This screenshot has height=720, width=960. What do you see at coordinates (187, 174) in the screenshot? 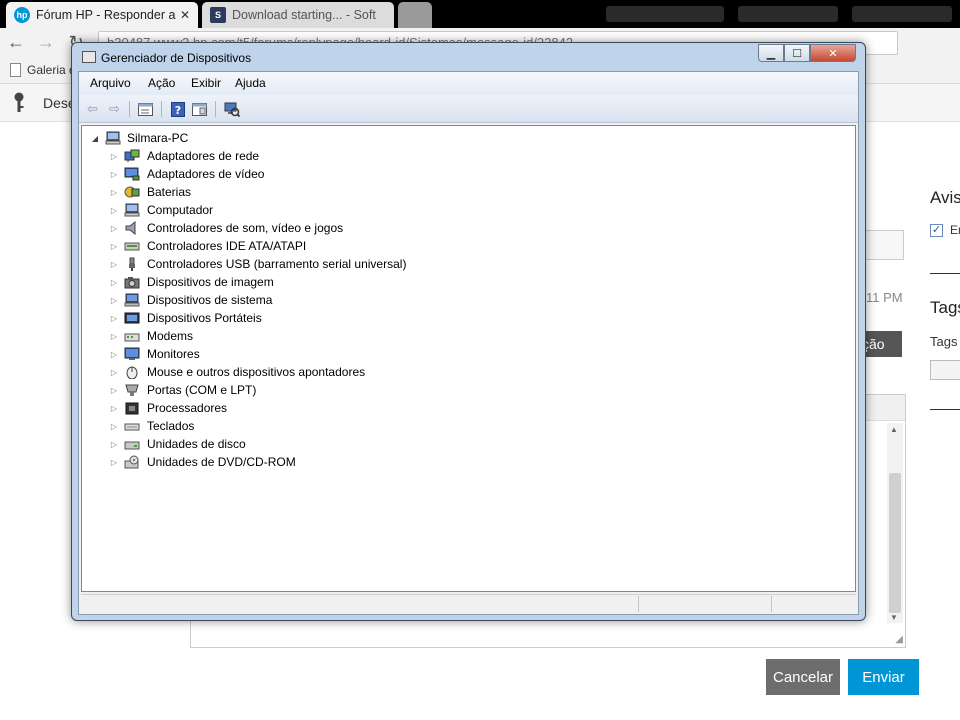
I see `tree-item-device-category: ▷ Adaptadores de vídeo` at bounding box center [187, 174].